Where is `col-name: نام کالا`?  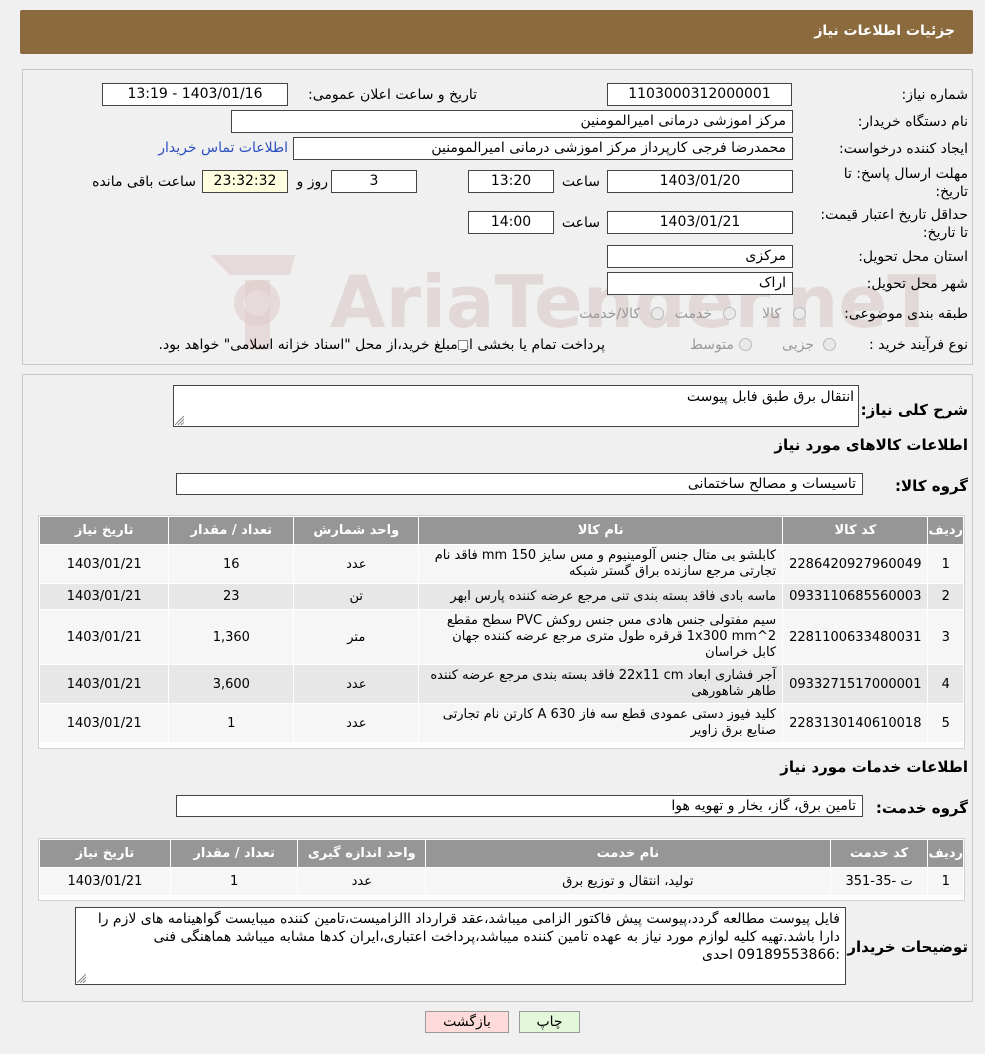 col-name: نام کالا is located at coordinates (601, 530).